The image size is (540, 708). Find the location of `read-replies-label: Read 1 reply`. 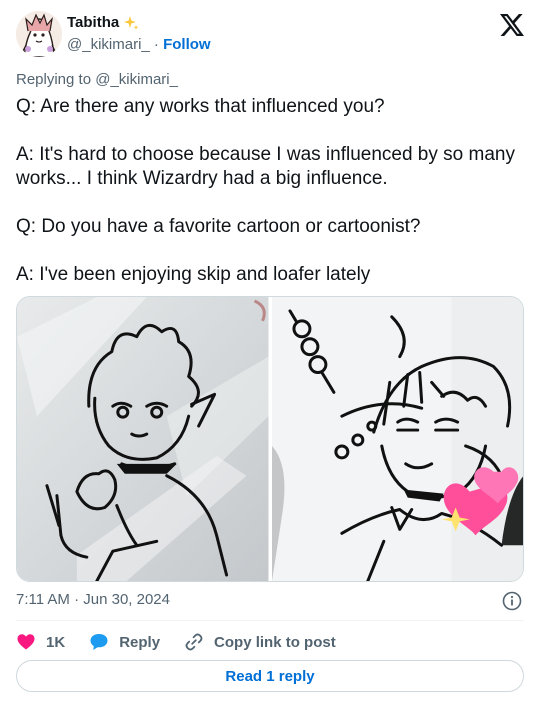

read-replies-label: Read 1 reply is located at coordinates (270, 676).